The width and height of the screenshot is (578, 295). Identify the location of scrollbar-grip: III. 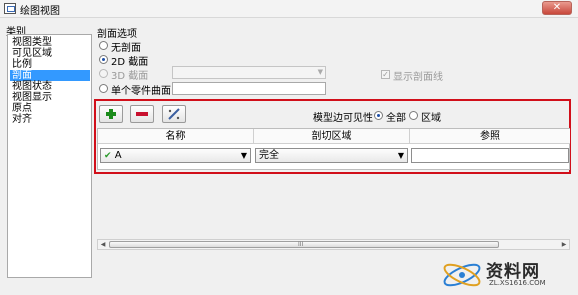
(301, 244).